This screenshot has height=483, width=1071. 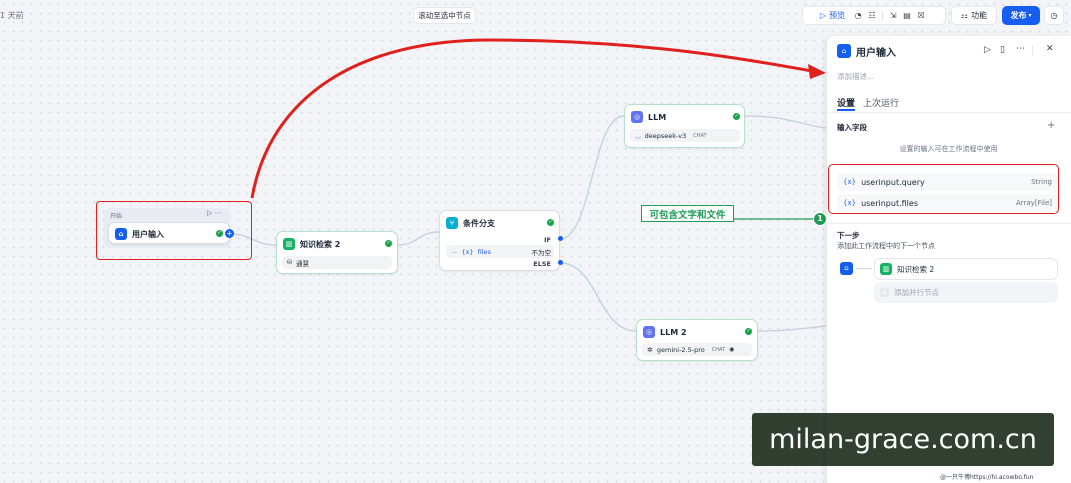 I want to click on eye-icon: ◉, so click(x=732, y=349).